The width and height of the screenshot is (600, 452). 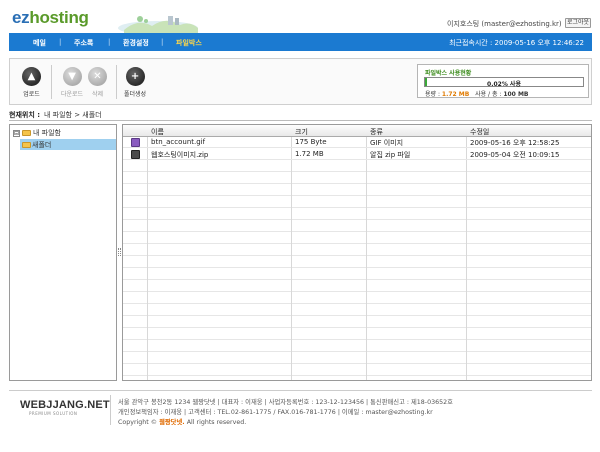 What do you see at coordinates (357, 131) in the screenshot?
I see `file-list-header: 이름 크기 종류 수정일` at bounding box center [357, 131].